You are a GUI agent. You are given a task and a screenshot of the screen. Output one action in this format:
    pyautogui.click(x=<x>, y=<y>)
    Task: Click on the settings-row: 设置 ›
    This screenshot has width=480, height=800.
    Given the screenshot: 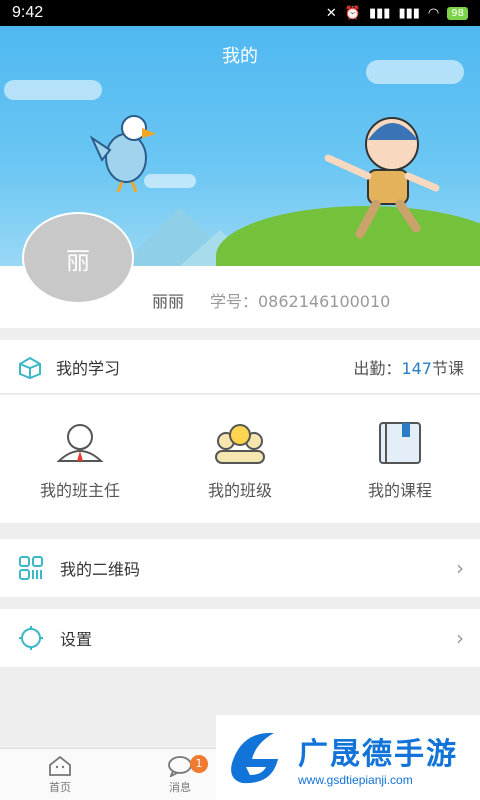 What is the action you would take?
    pyautogui.click(x=240, y=638)
    